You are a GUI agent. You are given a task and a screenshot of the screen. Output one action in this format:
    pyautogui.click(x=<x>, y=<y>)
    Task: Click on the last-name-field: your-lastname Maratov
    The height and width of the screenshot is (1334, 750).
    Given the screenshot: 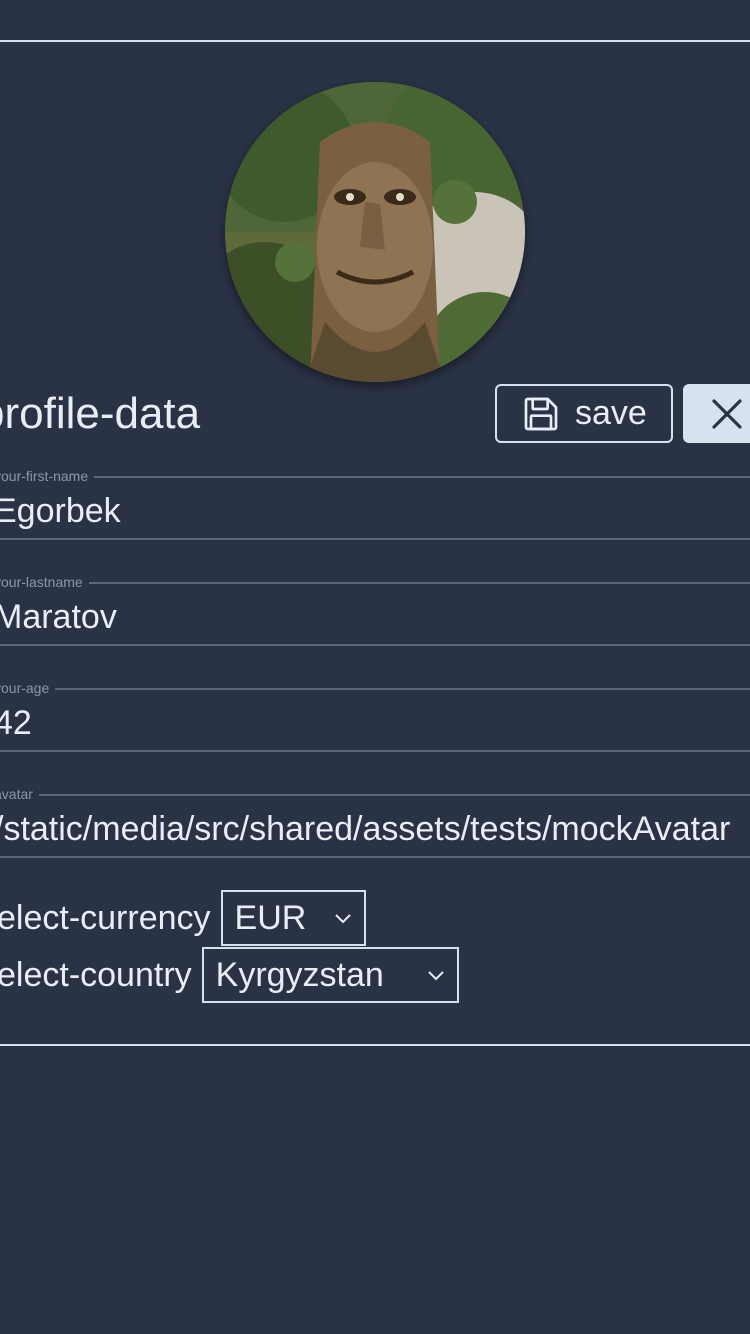 What is the action you would take?
    pyautogui.click(x=375, y=610)
    